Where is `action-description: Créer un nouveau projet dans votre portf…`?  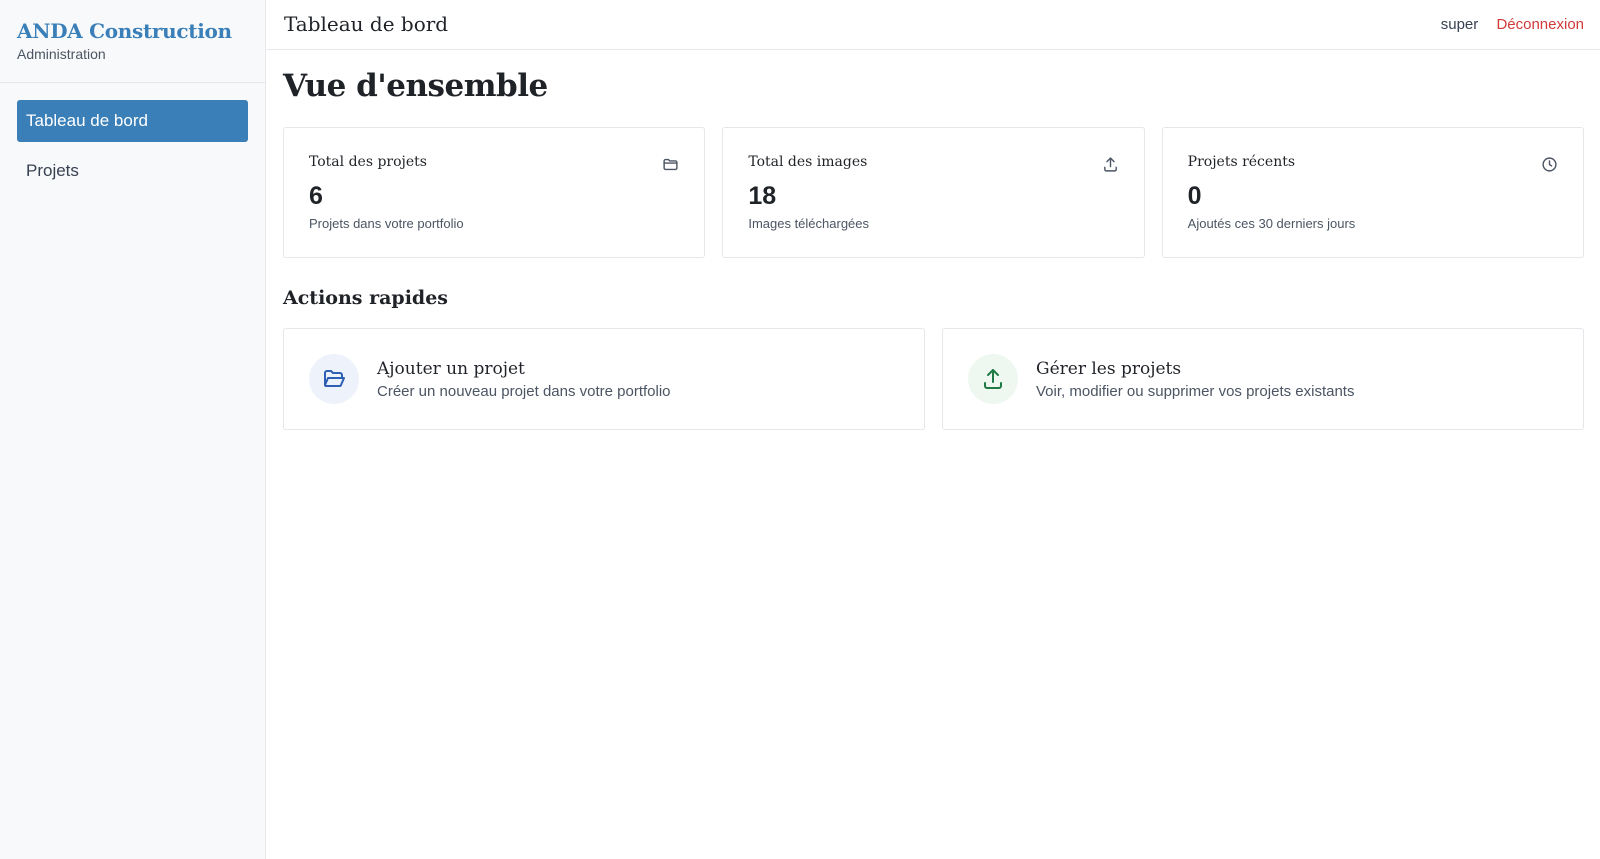 action-description: Créer un nouveau projet dans votre portf… is located at coordinates (524, 391).